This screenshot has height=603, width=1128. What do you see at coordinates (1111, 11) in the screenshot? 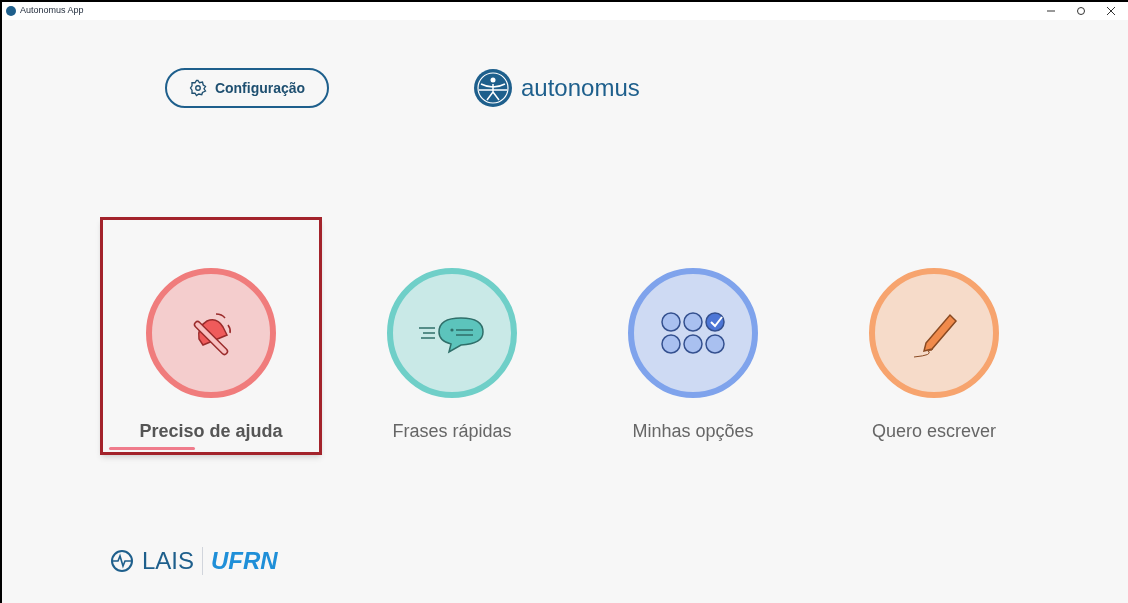
I see `close-icon` at bounding box center [1111, 11].